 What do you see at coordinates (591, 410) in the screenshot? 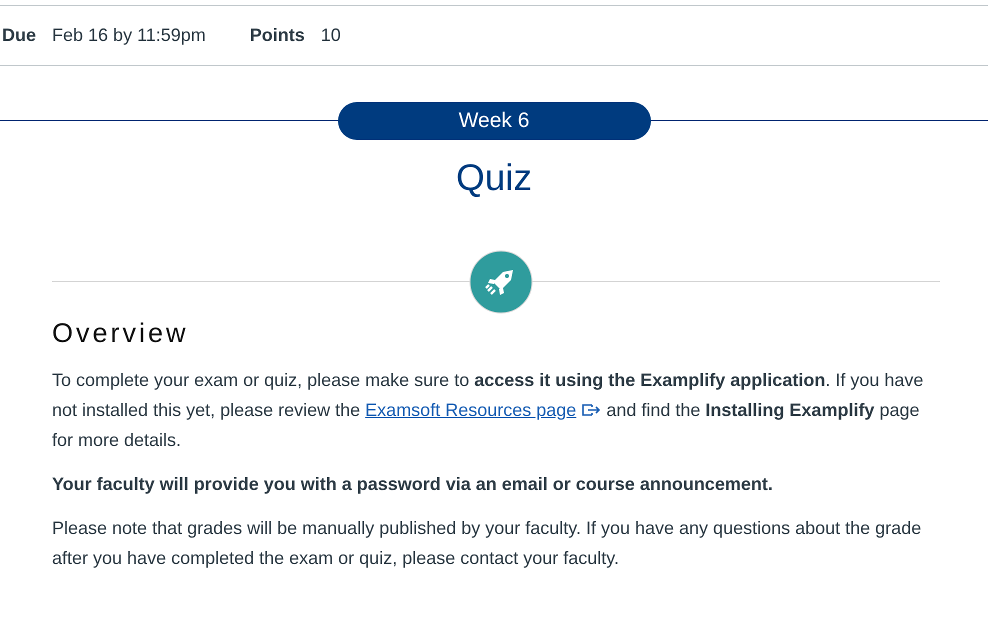
I see `external-link-icon` at bounding box center [591, 410].